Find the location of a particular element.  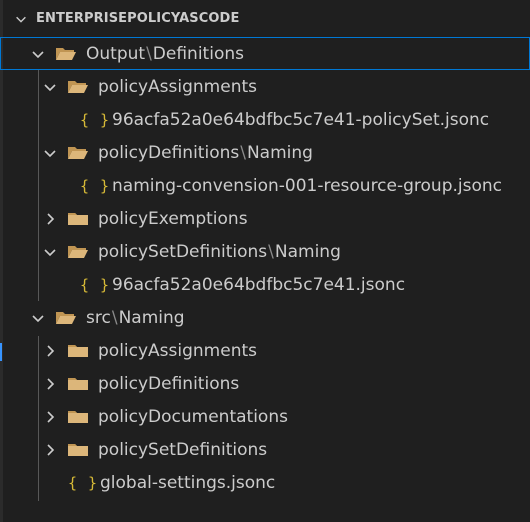

tree-folder-policydefinitions-naming: policyDefinitions\Naming is located at coordinates (265, 152).